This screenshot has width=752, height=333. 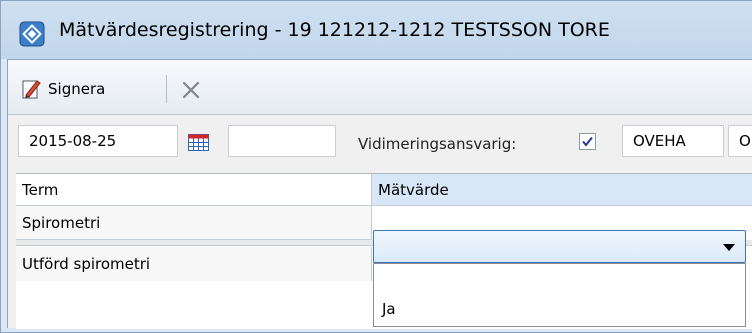 What do you see at coordinates (559, 280) in the screenshot?
I see `dropdown-option-empty` at bounding box center [559, 280].